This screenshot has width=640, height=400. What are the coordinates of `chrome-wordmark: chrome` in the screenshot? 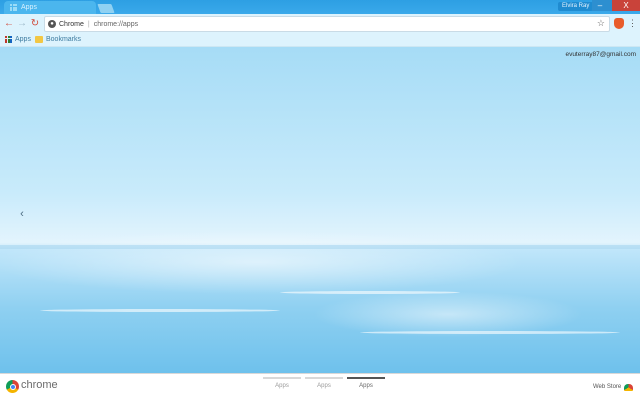 It's located at (39, 385).